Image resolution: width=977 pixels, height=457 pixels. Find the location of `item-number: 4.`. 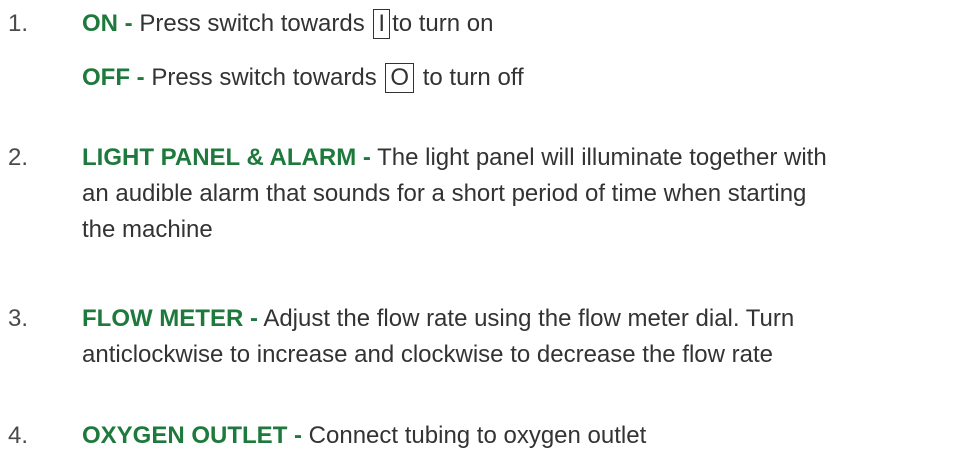

item-number: 4. is located at coordinates (18, 435).